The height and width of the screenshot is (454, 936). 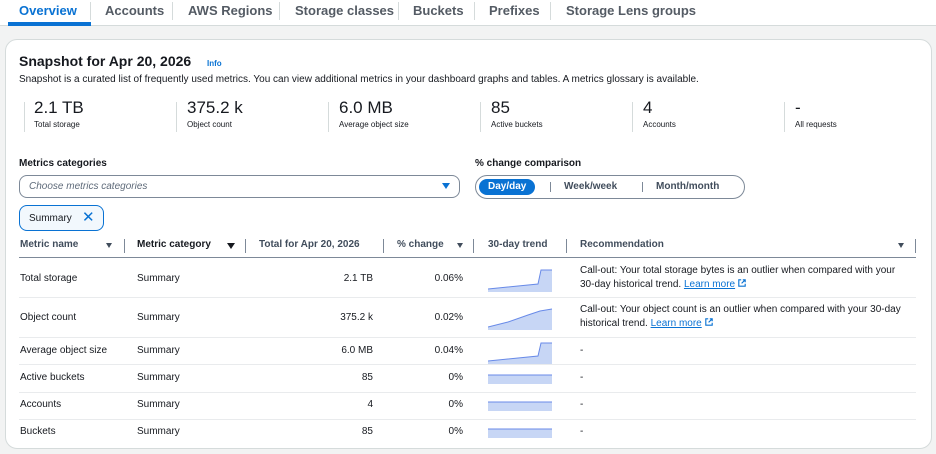 I want to click on kpi-value: 2.1 TB, so click(x=59, y=107).